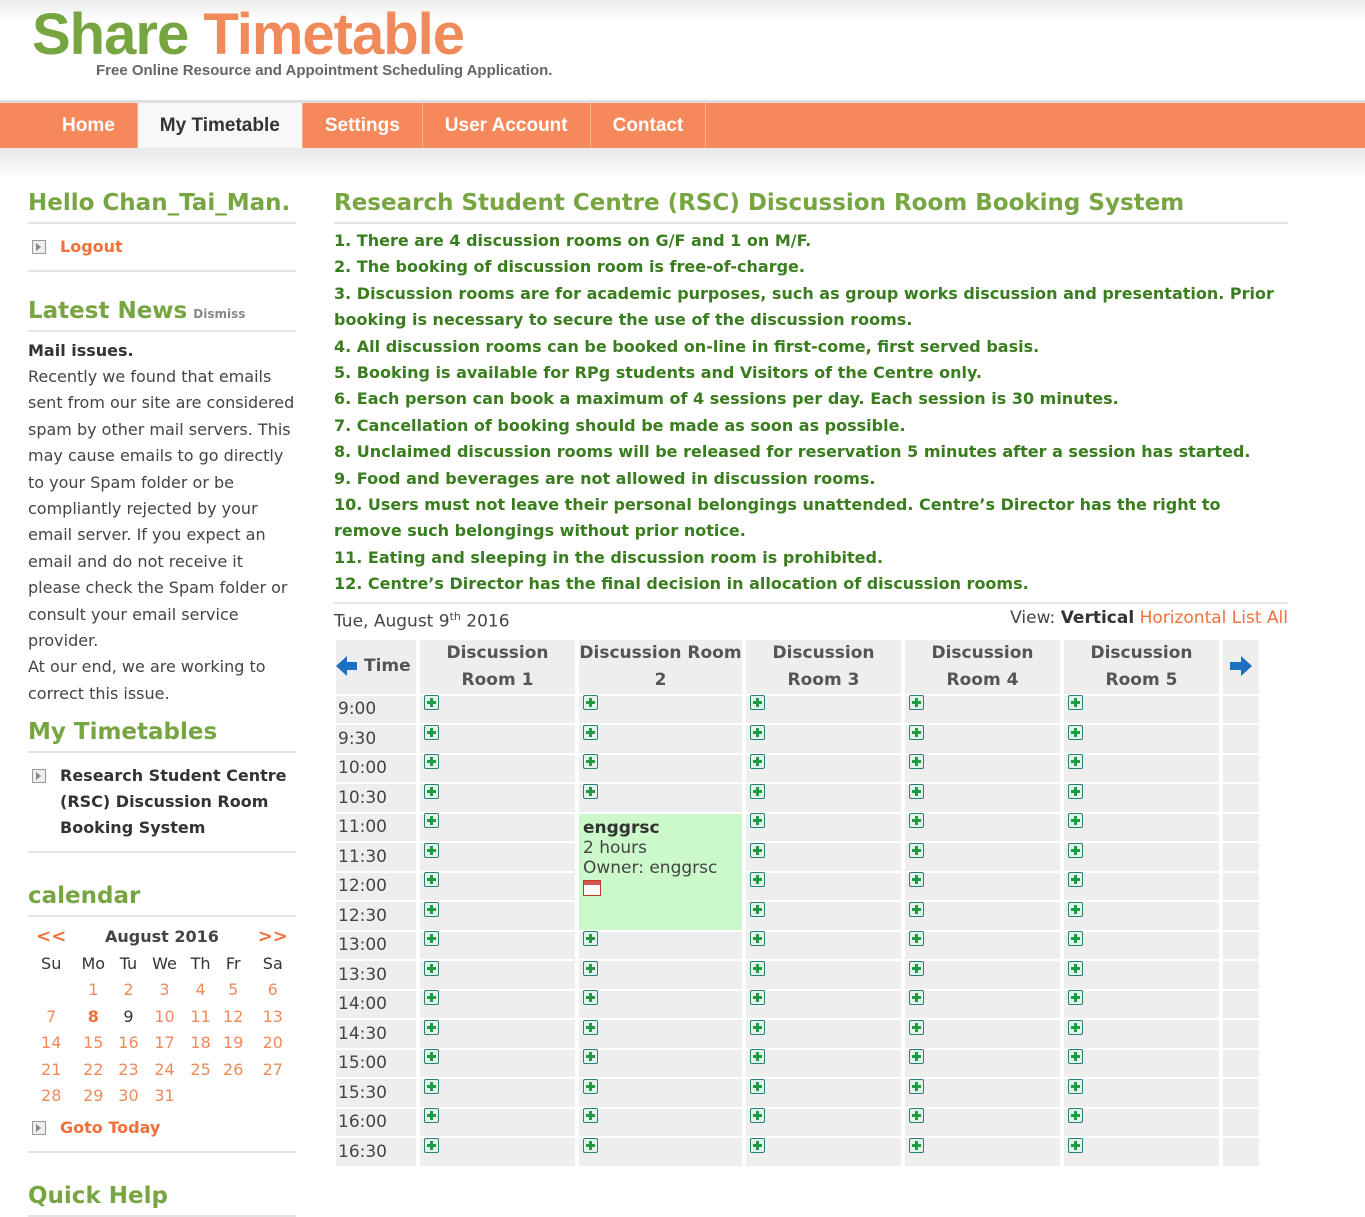  I want to click on dismiss-link: Dismiss, so click(219, 314).